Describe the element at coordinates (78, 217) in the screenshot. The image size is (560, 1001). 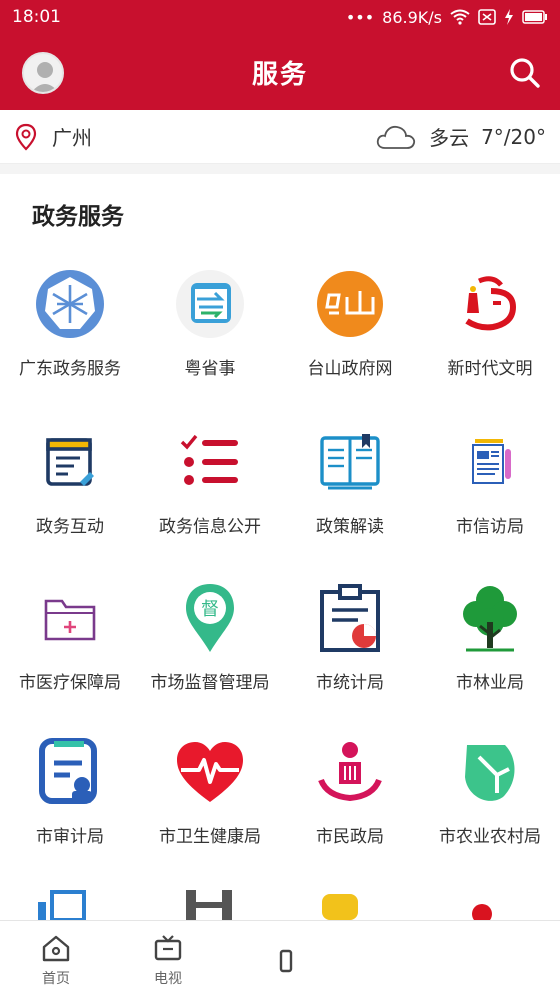
I see `section-title: 政务服务` at that location.